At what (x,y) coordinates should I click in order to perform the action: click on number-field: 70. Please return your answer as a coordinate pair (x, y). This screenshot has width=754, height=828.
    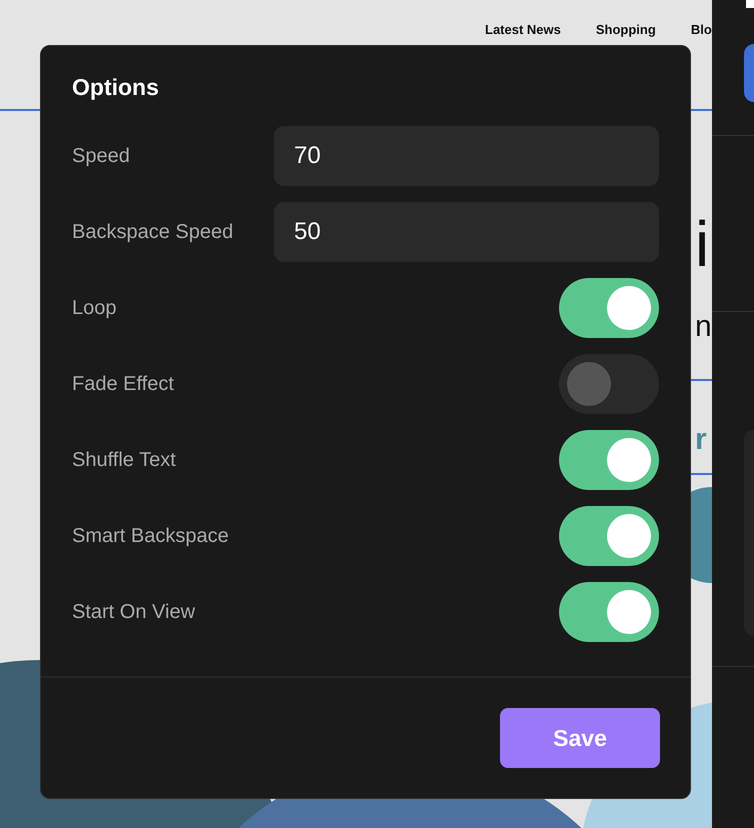
    Looking at the image, I should click on (466, 156).